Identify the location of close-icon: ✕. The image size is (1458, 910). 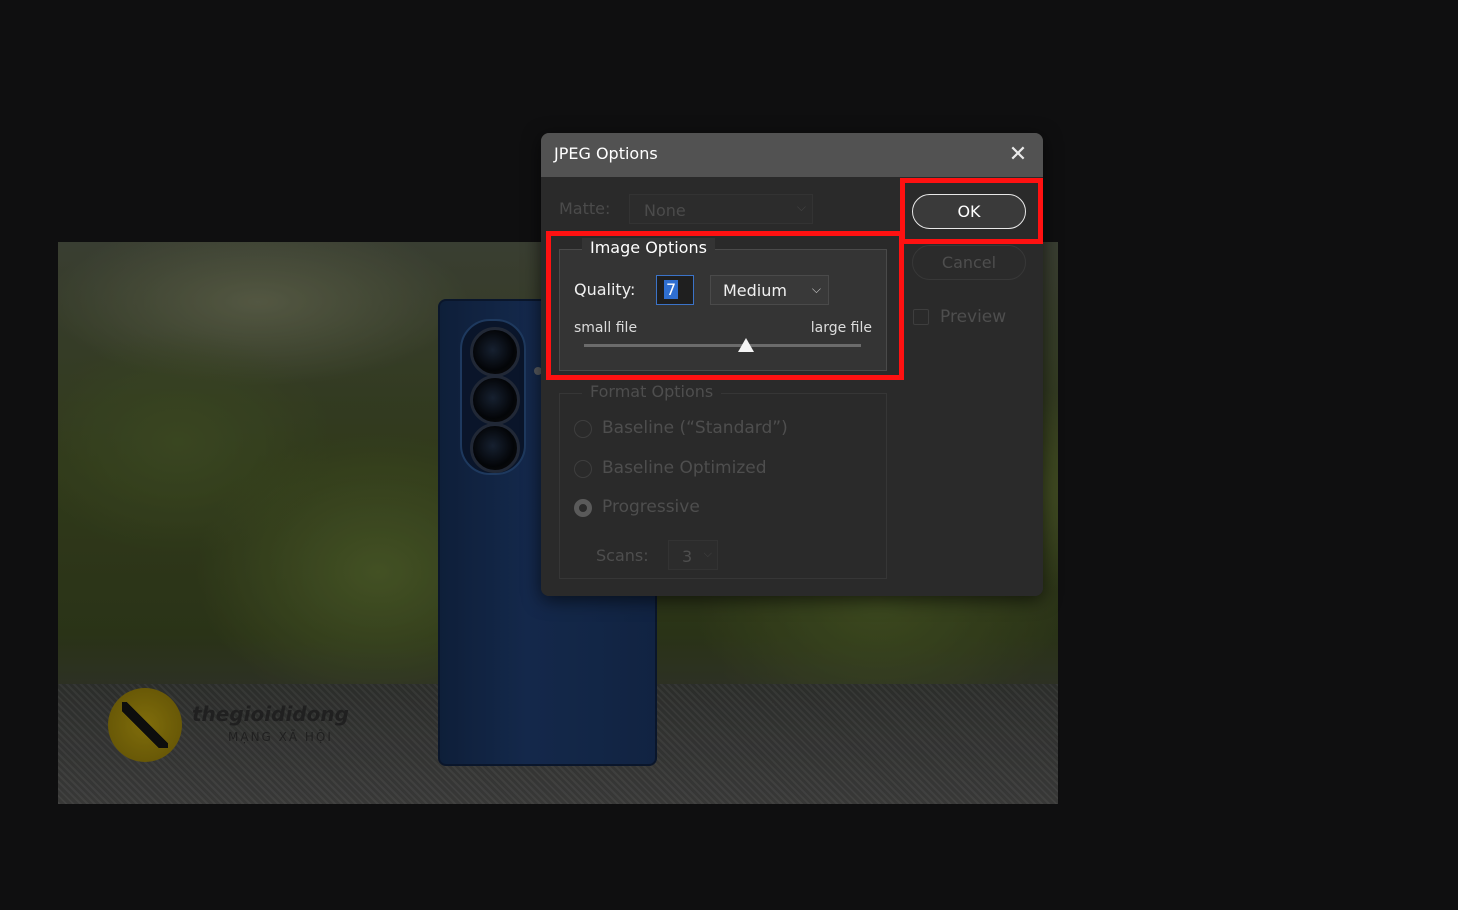
(1018, 155).